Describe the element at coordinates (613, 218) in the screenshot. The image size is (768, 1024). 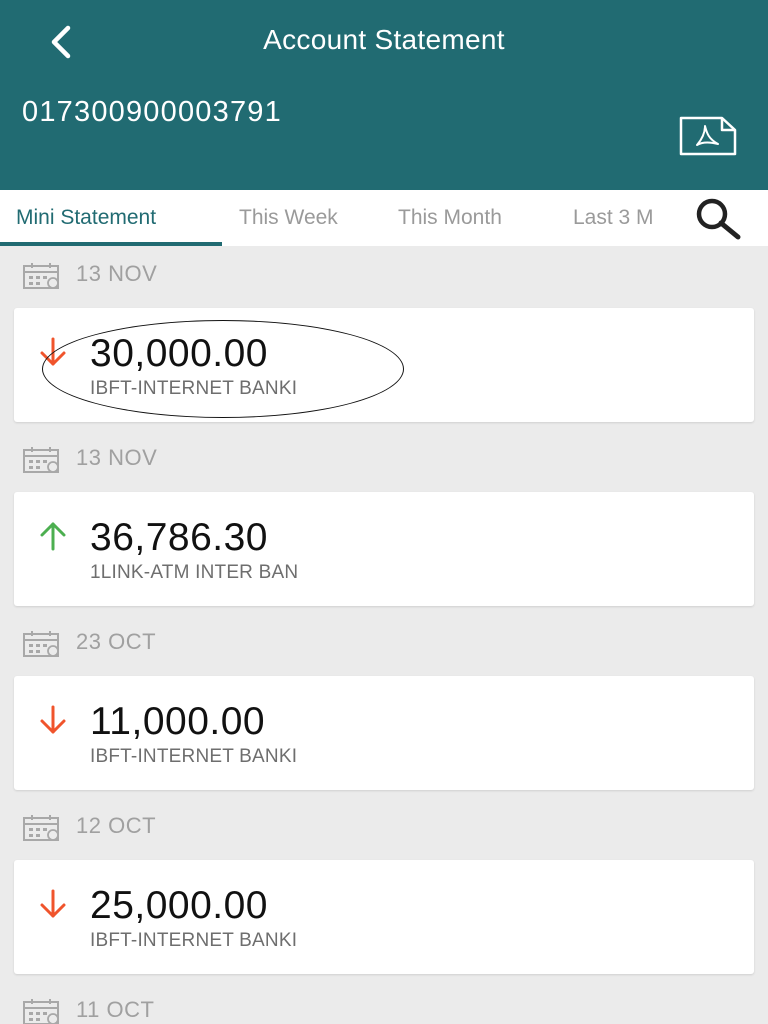
I see `tab-last-3-months: Last 3 M` at that location.